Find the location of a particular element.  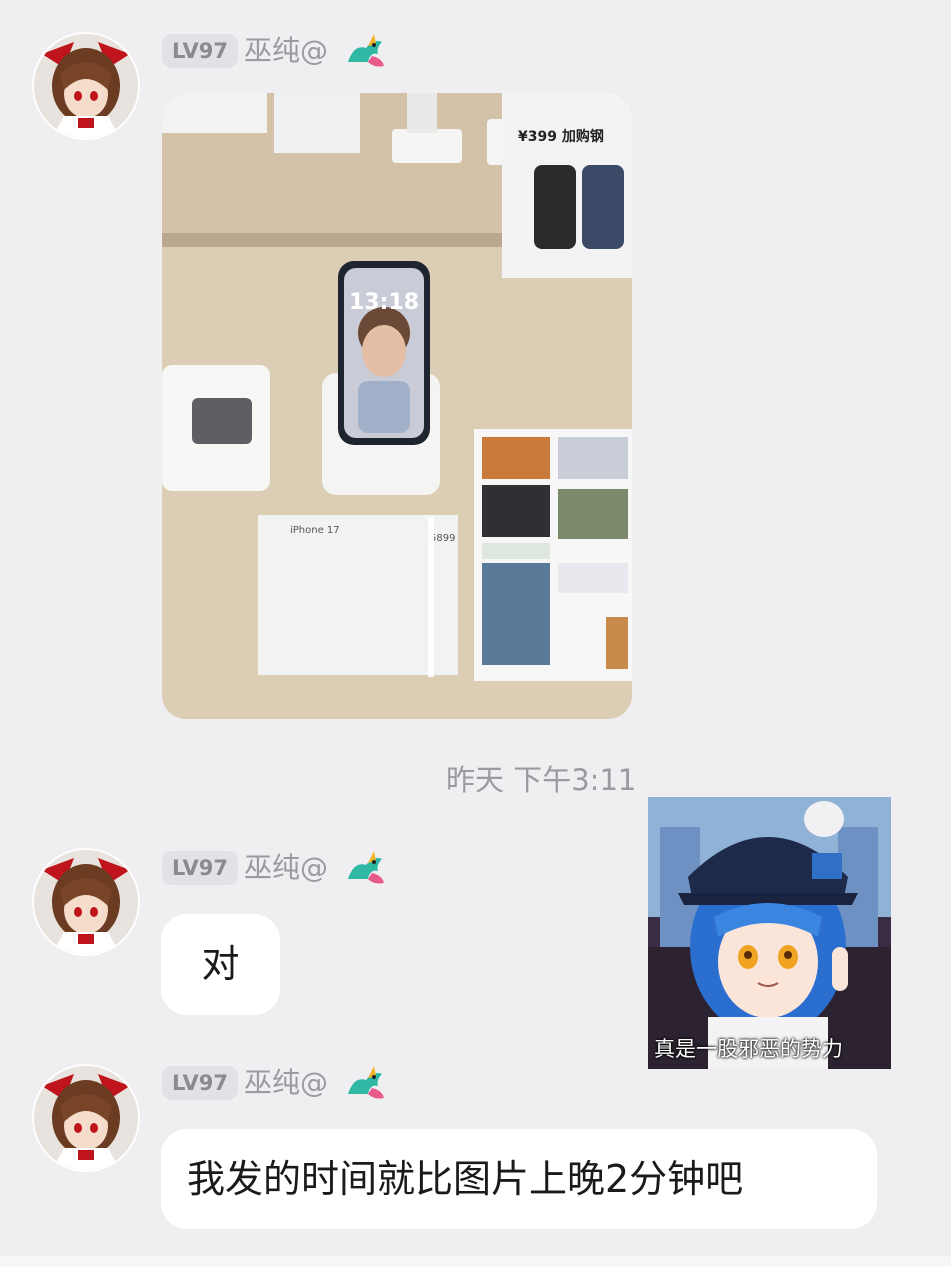

sticker-caption: 真是一股邪恶的势力 is located at coordinates (748, 1049).